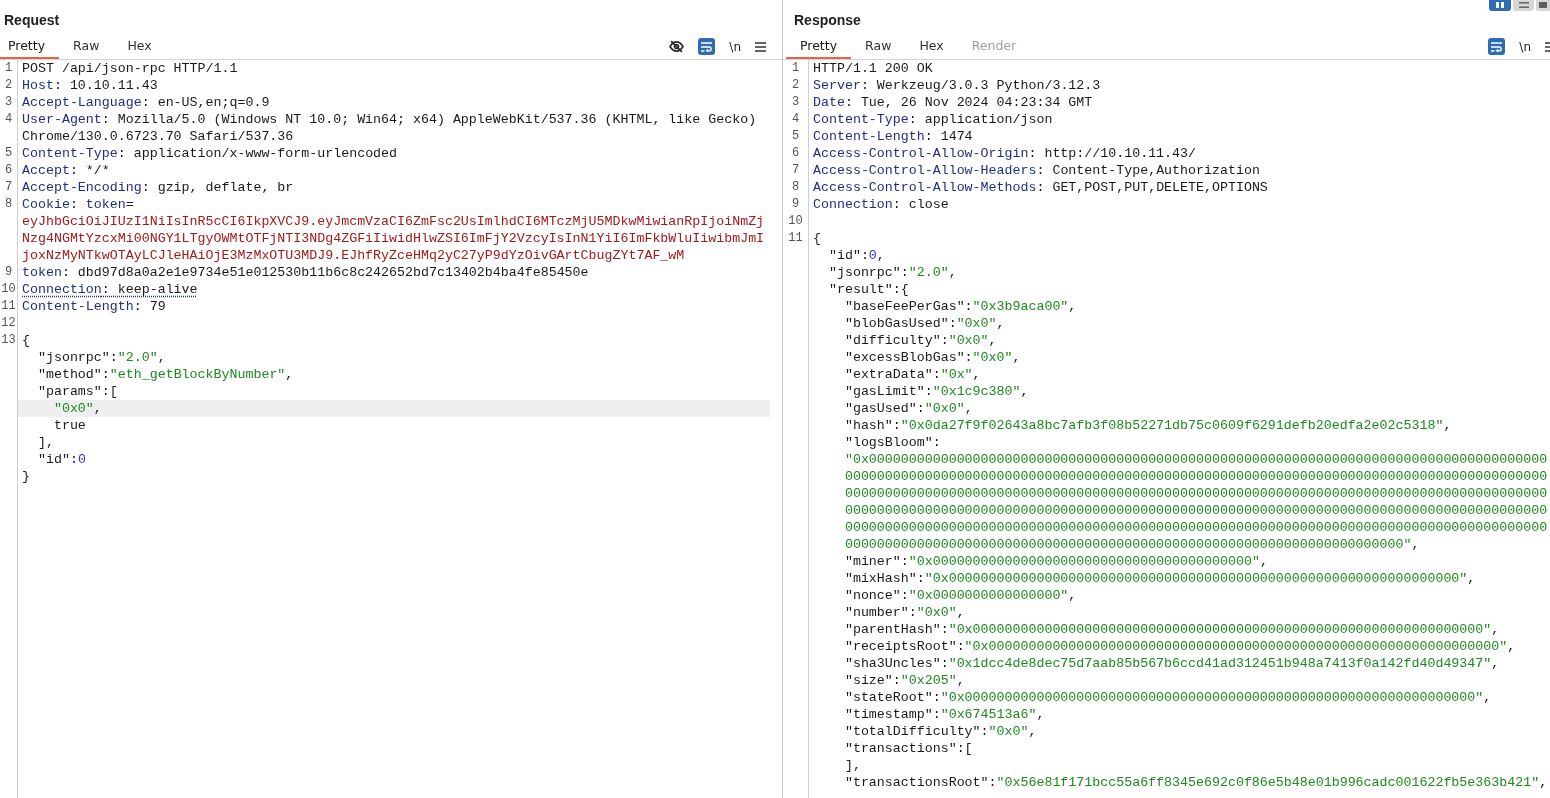 This screenshot has height=798, width=1550. I want to click on code-line: Cookie: token= eyJhbGciOiJIUzI1NiIsInR5cCI6IkpXVCJ9.eyJmcmVzaCI6ZmFsc2UsImlhdCI6MTczMjU5MDkwMiwianRpIjoiNmZjNzg4NGMtYzcxMi00NGY1LTgyOWMtOTFjNTI3NDg4ZGFiIiwidHlwZSI6ImFjY2VzcyIsInN1YiI6ImFkbWluIiwibmJmIjoxNzMyNTkwOTAyLCJleHAiOjE3MzMxOTU3MDJ9.EJhfRyZceHMq2yC27yP9dYzOivGArtCbugZYt7AF_wM, so click(393, 230).